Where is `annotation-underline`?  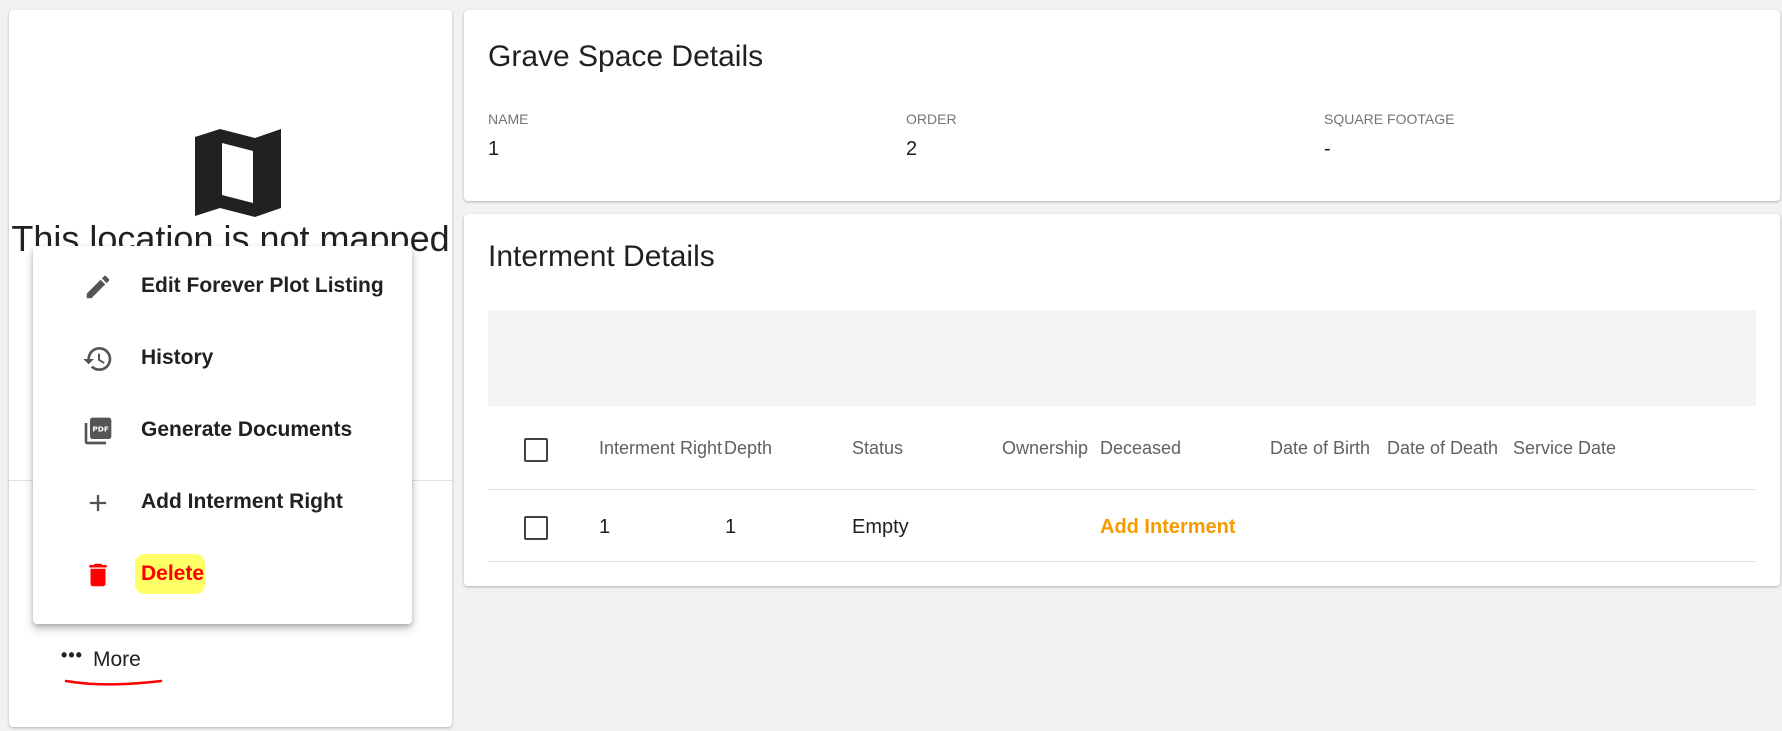 annotation-underline is located at coordinates (113, 682).